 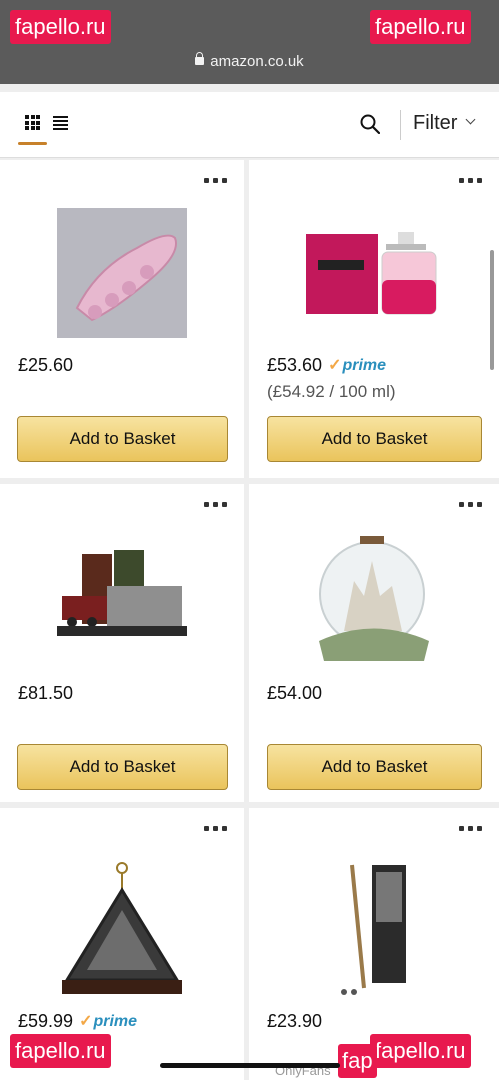 What do you see at coordinates (492, 310) in the screenshot?
I see `scrollbar` at bounding box center [492, 310].